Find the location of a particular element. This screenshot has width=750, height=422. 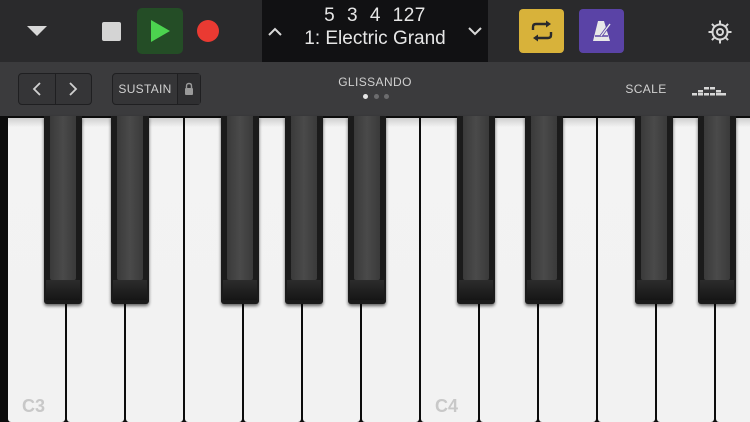

octave-up-button is located at coordinates (73, 89).